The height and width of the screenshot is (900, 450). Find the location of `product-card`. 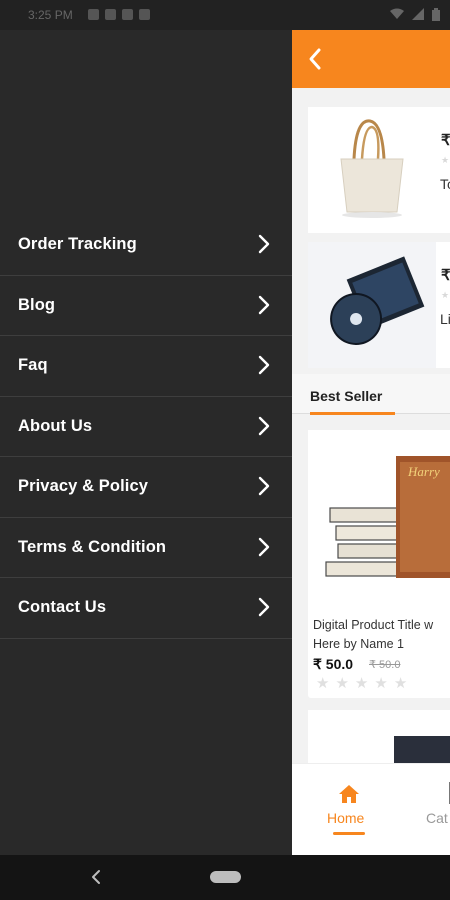

product-card is located at coordinates (379, 740).